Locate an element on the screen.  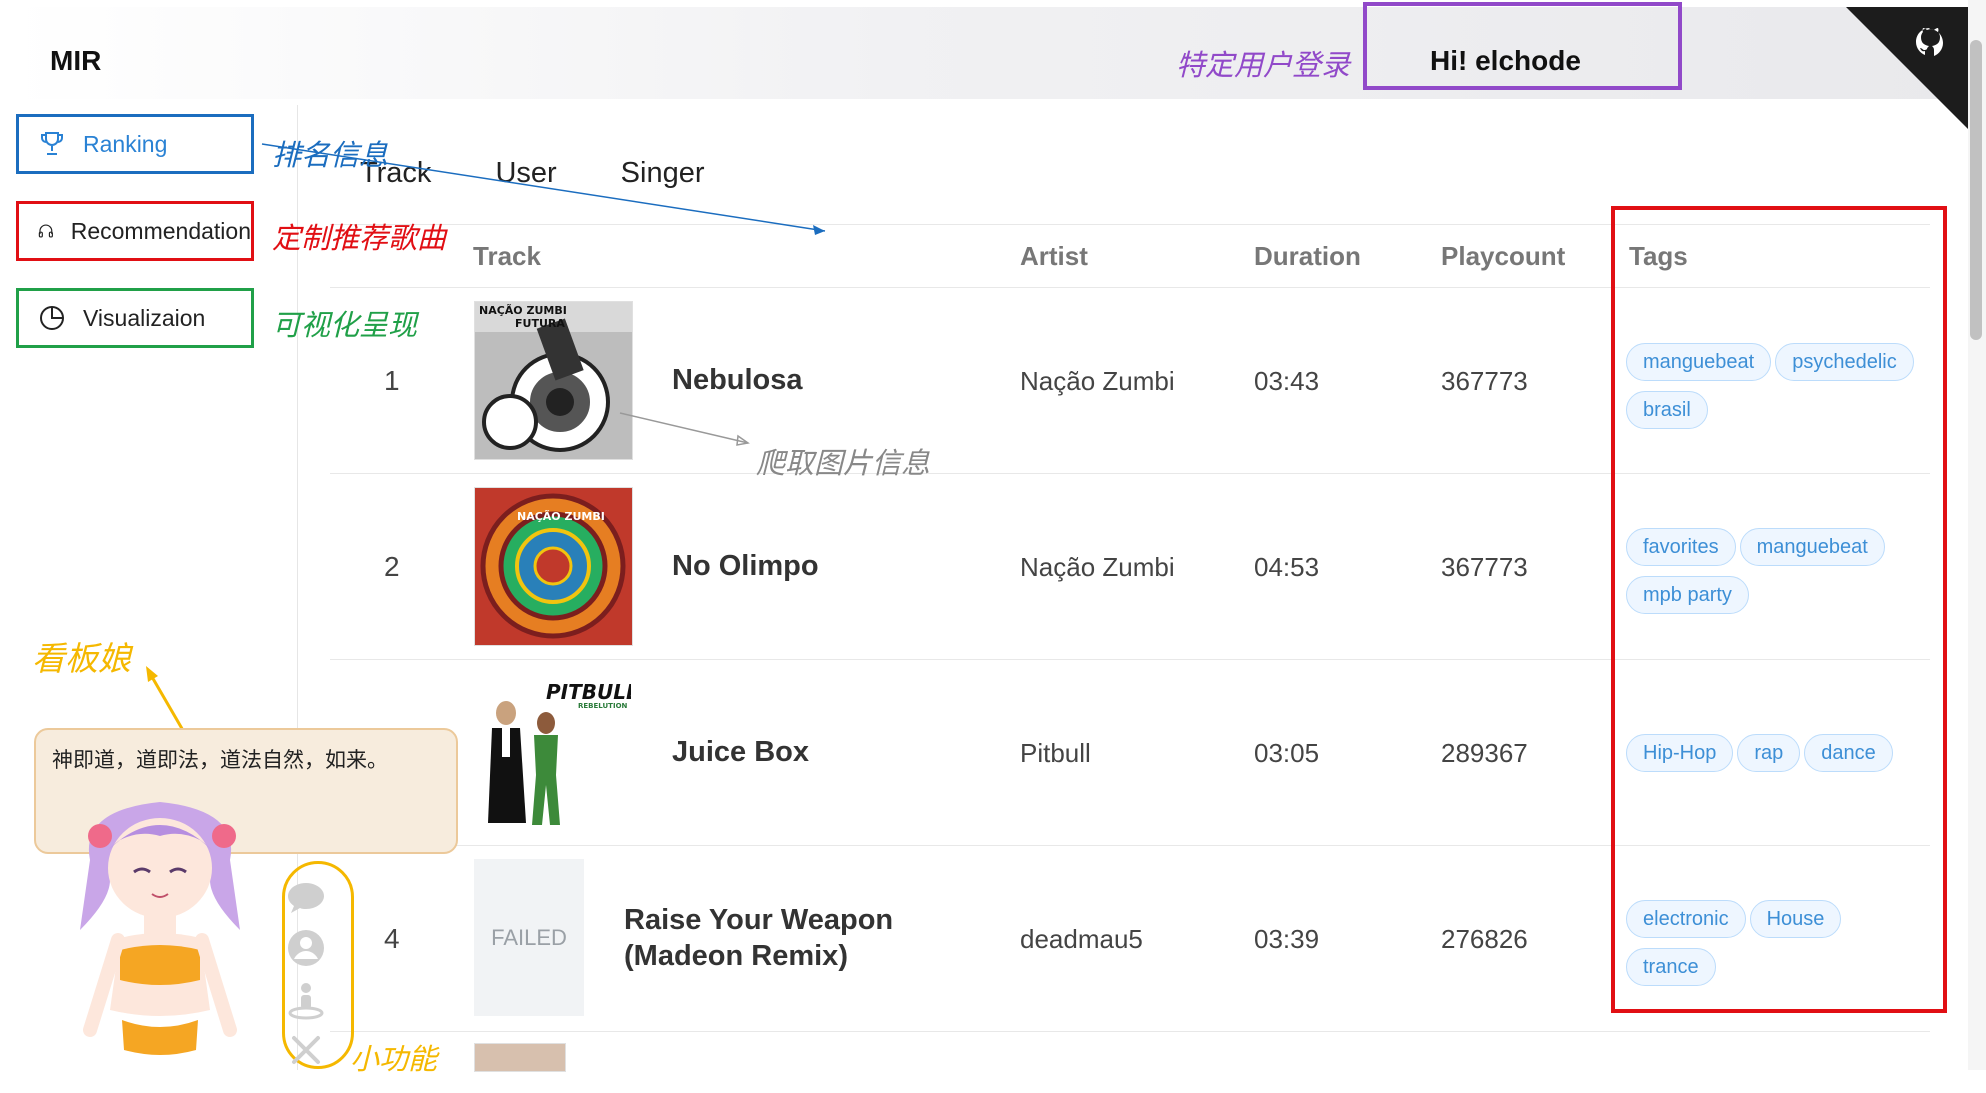
arrow-crawl is located at coordinates (684, 428).